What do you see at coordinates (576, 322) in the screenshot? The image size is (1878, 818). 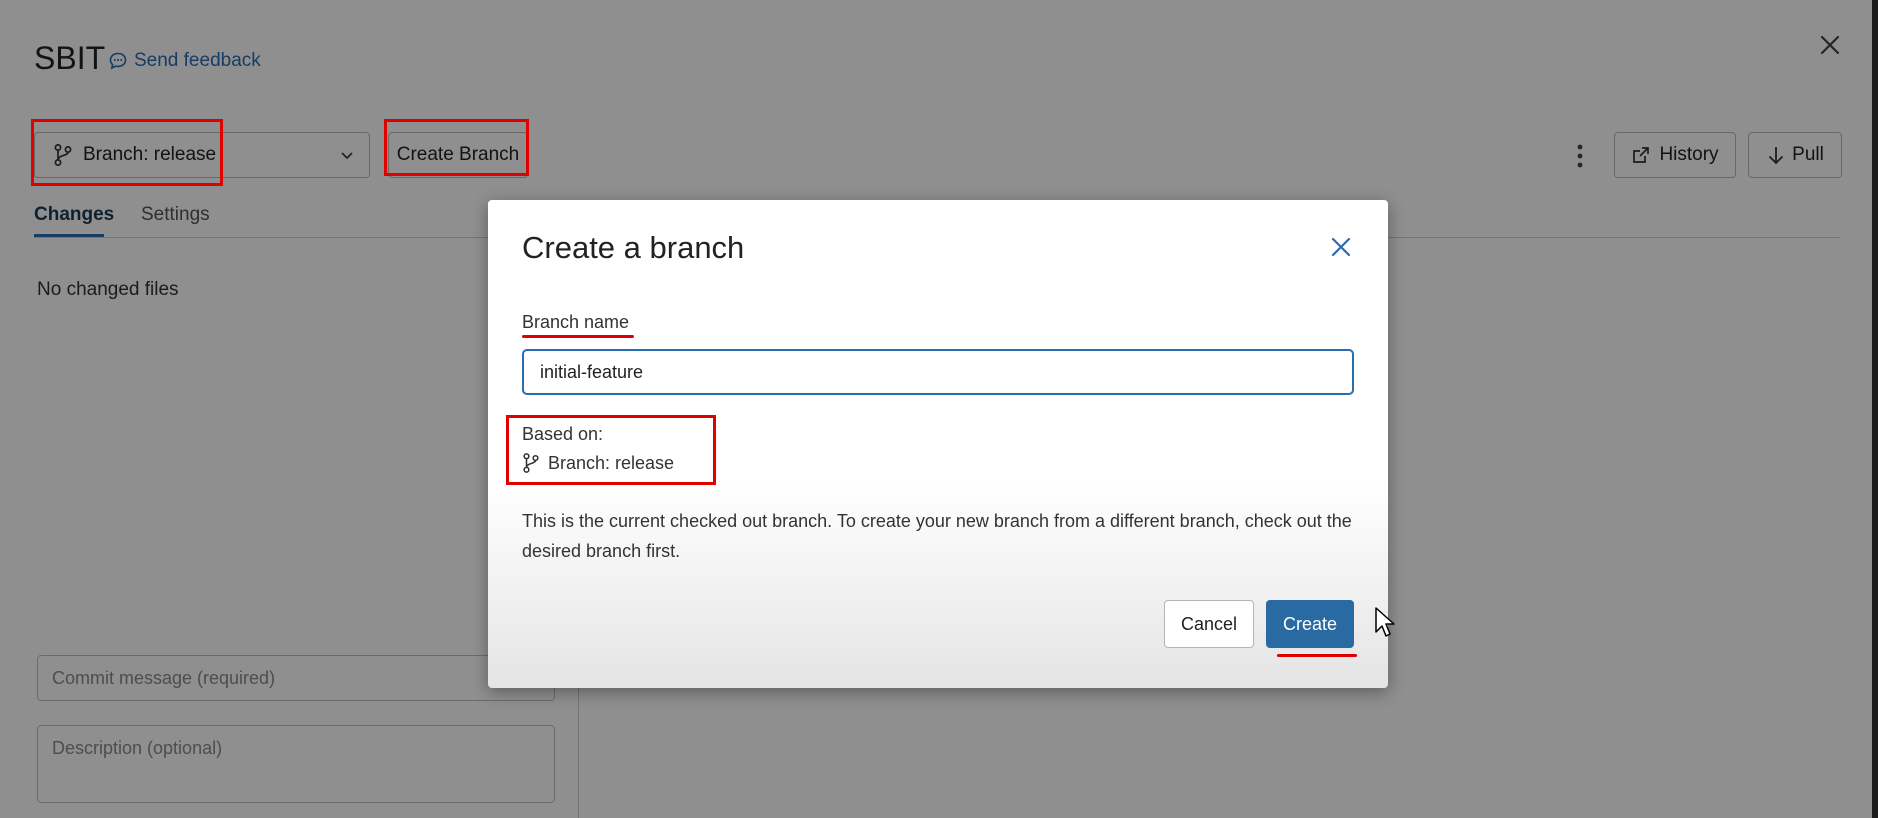 I see `branch-name-label: Branch name` at bounding box center [576, 322].